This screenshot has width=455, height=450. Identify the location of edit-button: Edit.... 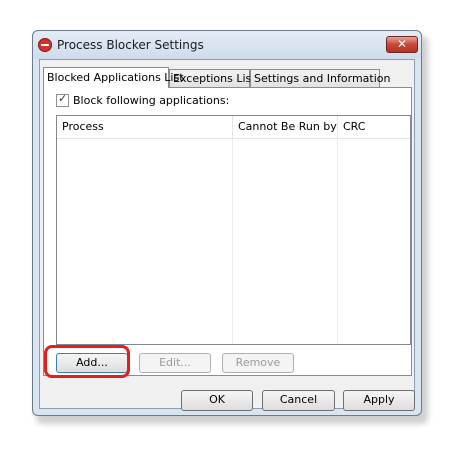
(175, 363).